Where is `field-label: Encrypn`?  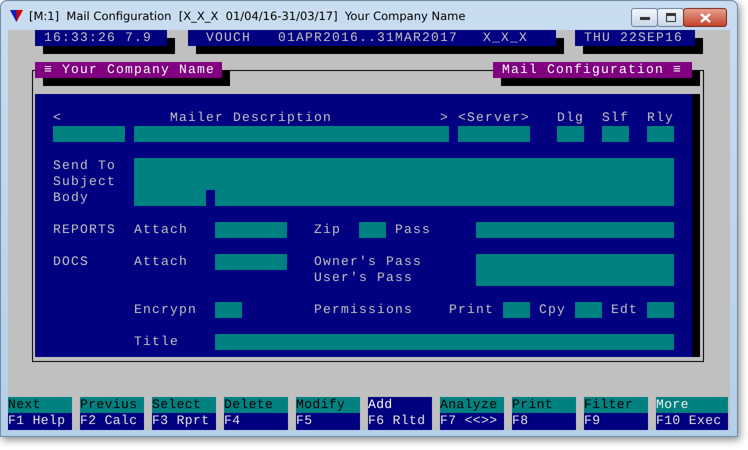 field-label: Encrypn is located at coordinates (166, 310).